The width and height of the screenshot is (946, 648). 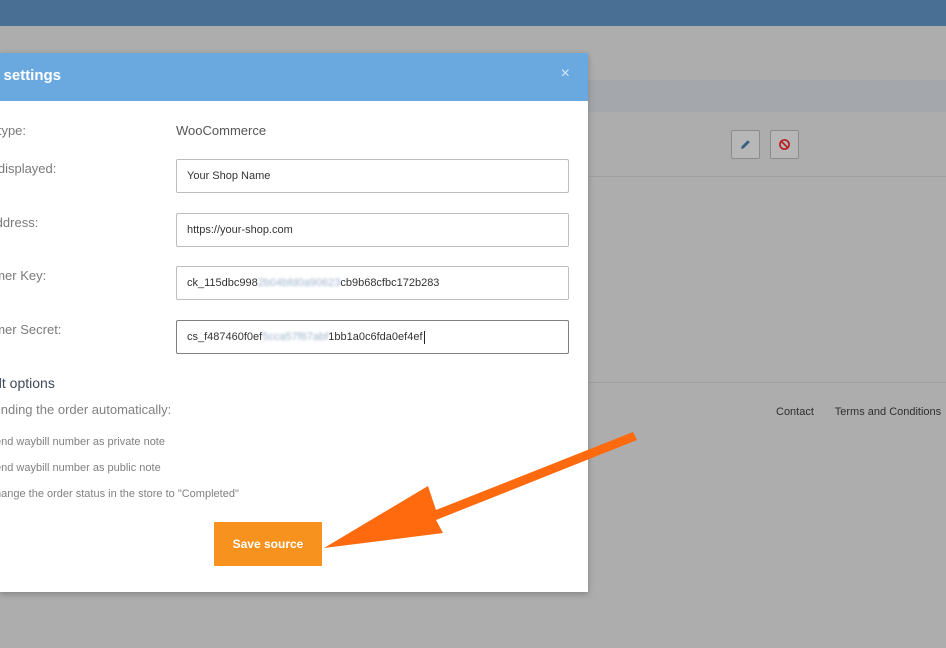 I want to click on consumer-key-label: umer Key:, so click(x=23, y=275).